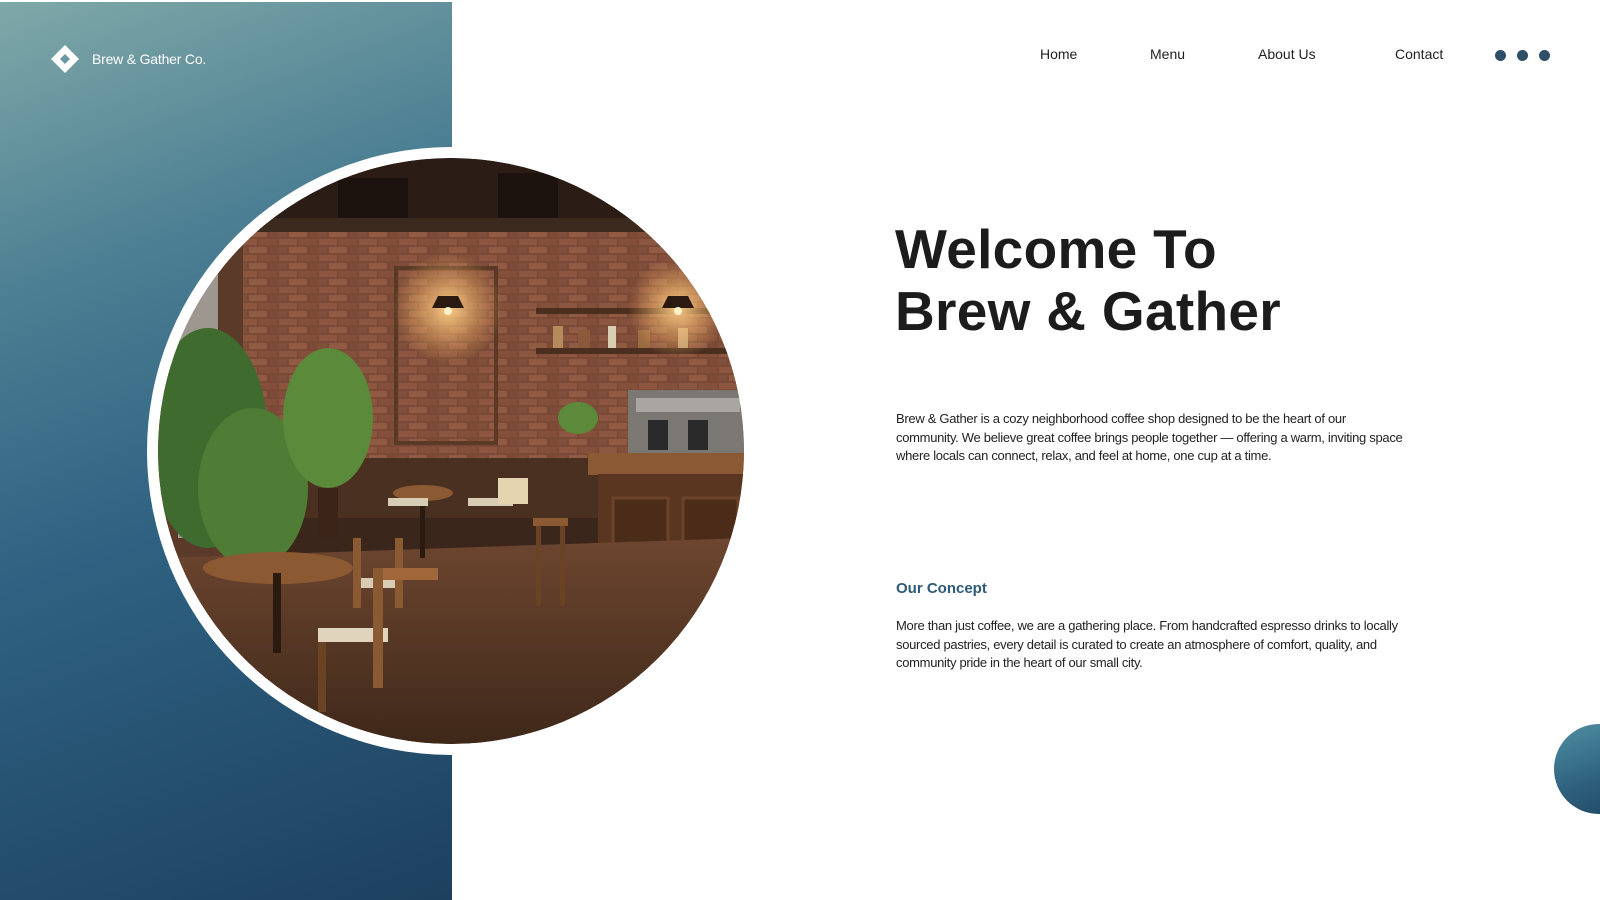  What do you see at coordinates (1419, 54) in the screenshot?
I see `nav-contact-link: Contact` at bounding box center [1419, 54].